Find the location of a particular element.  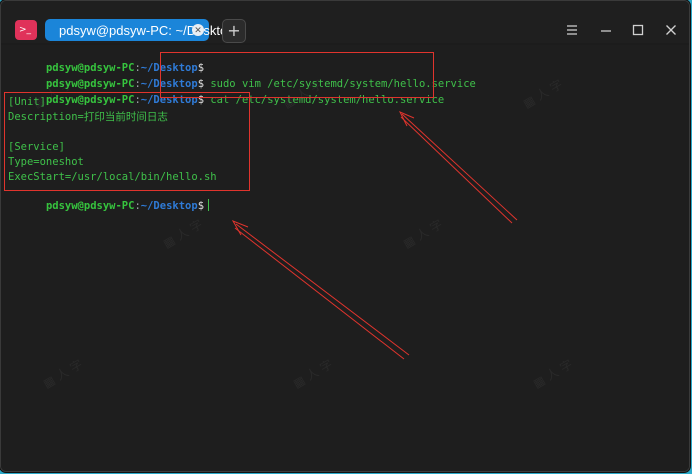

tab-desktop: pdsyw@pdsyw-PC: ~/Desktop ✕ is located at coordinates (139, 30).